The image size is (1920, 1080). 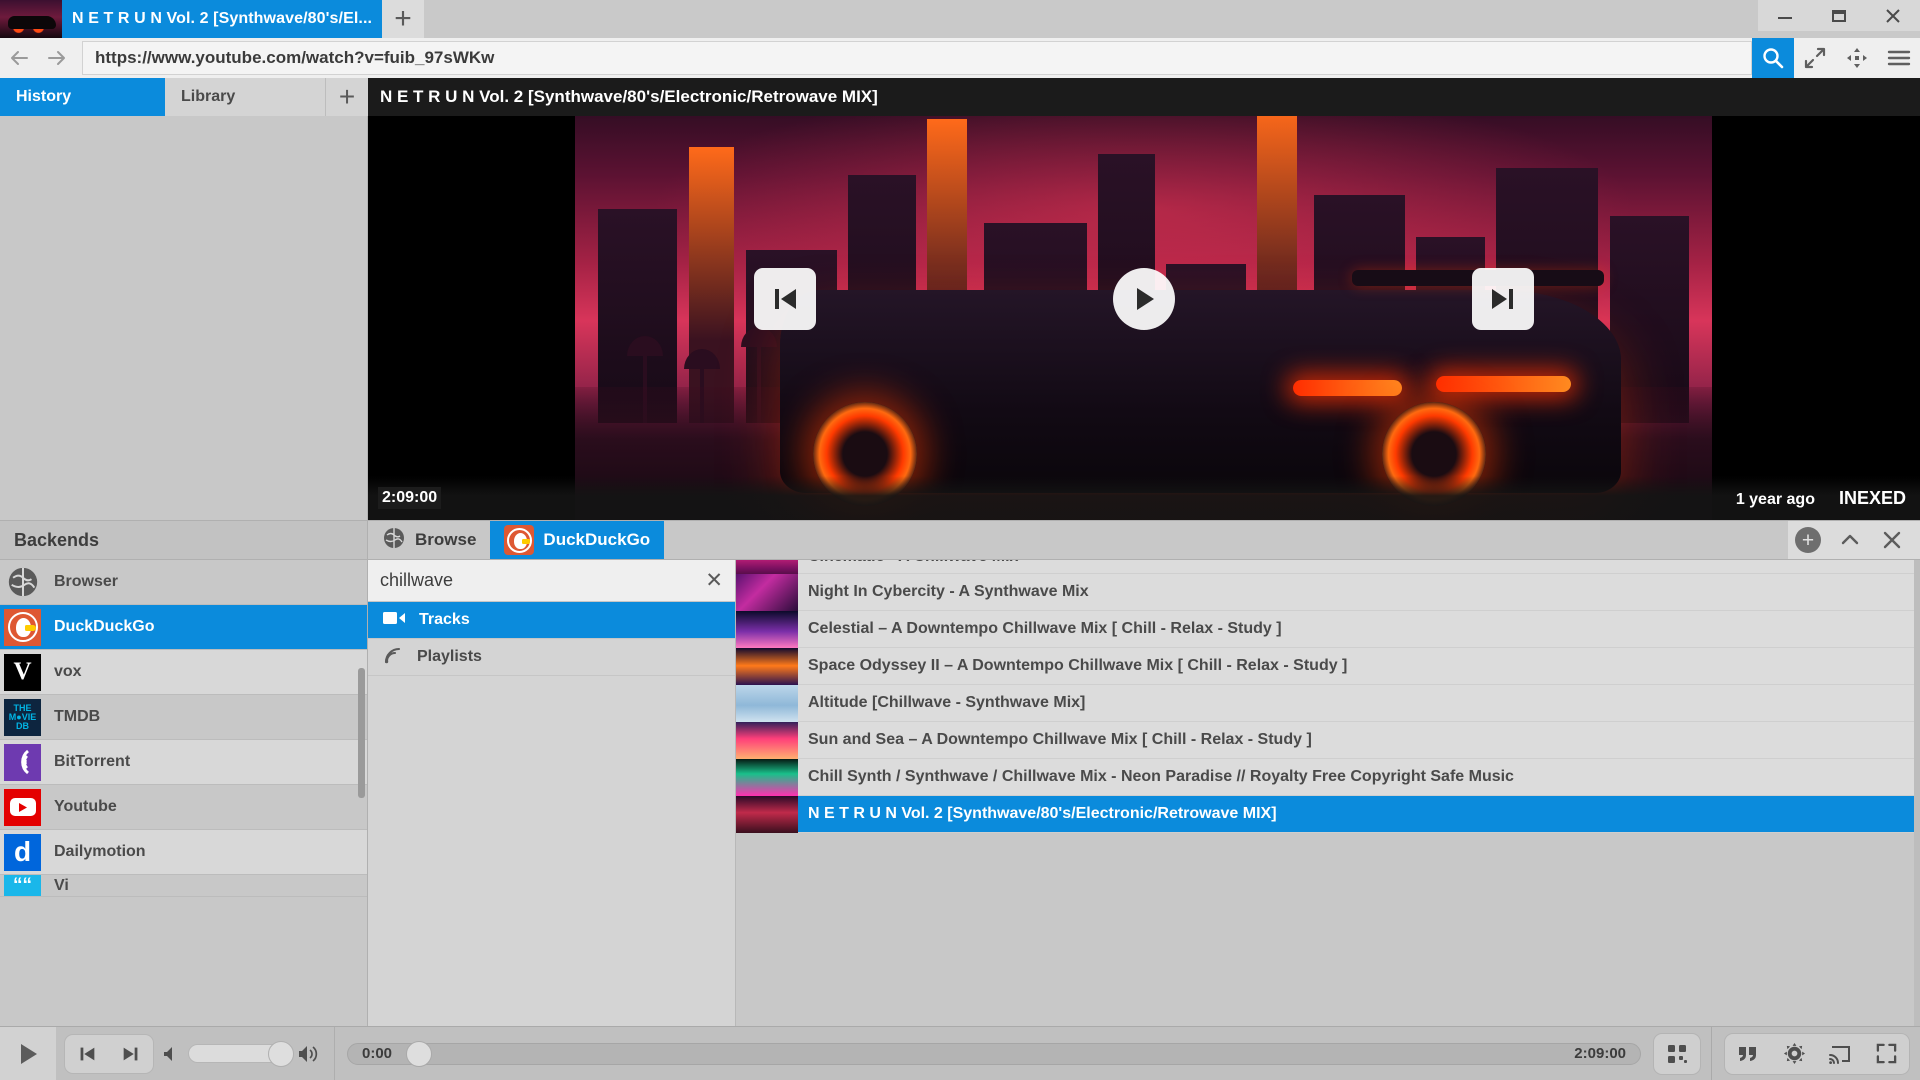 What do you see at coordinates (361, 733) in the screenshot?
I see `backends-scrollbar` at bounding box center [361, 733].